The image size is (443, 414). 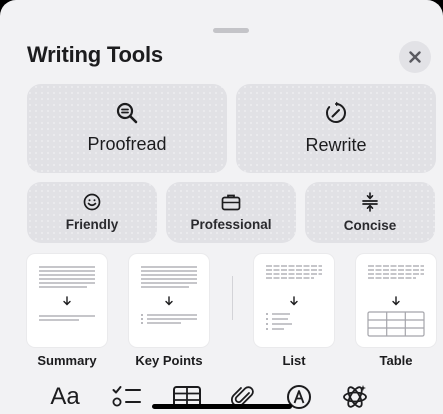 I want to click on smiley-icon, so click(x=92, y=202).